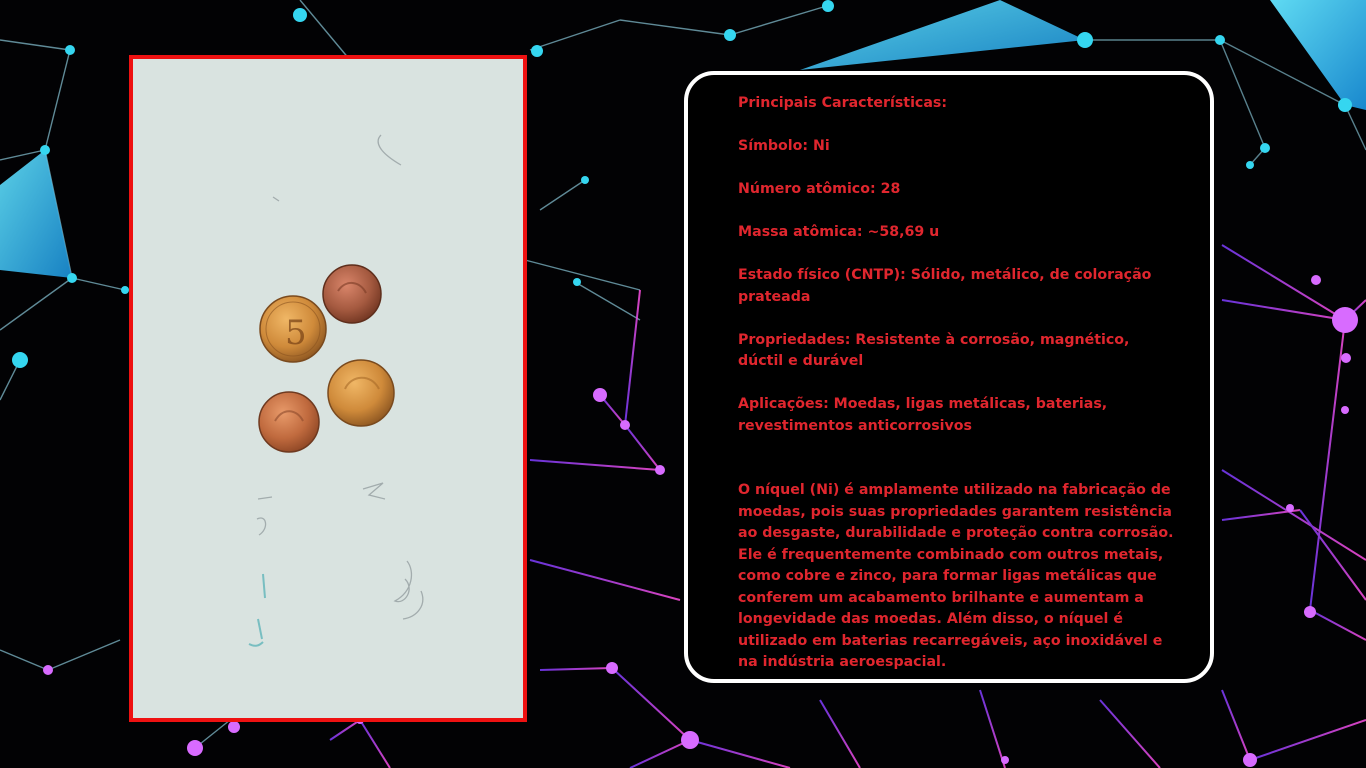 Image resolution: width=1366 pixels, height=768 pixels. I want to click on coin-bottom, so click(289, 422).